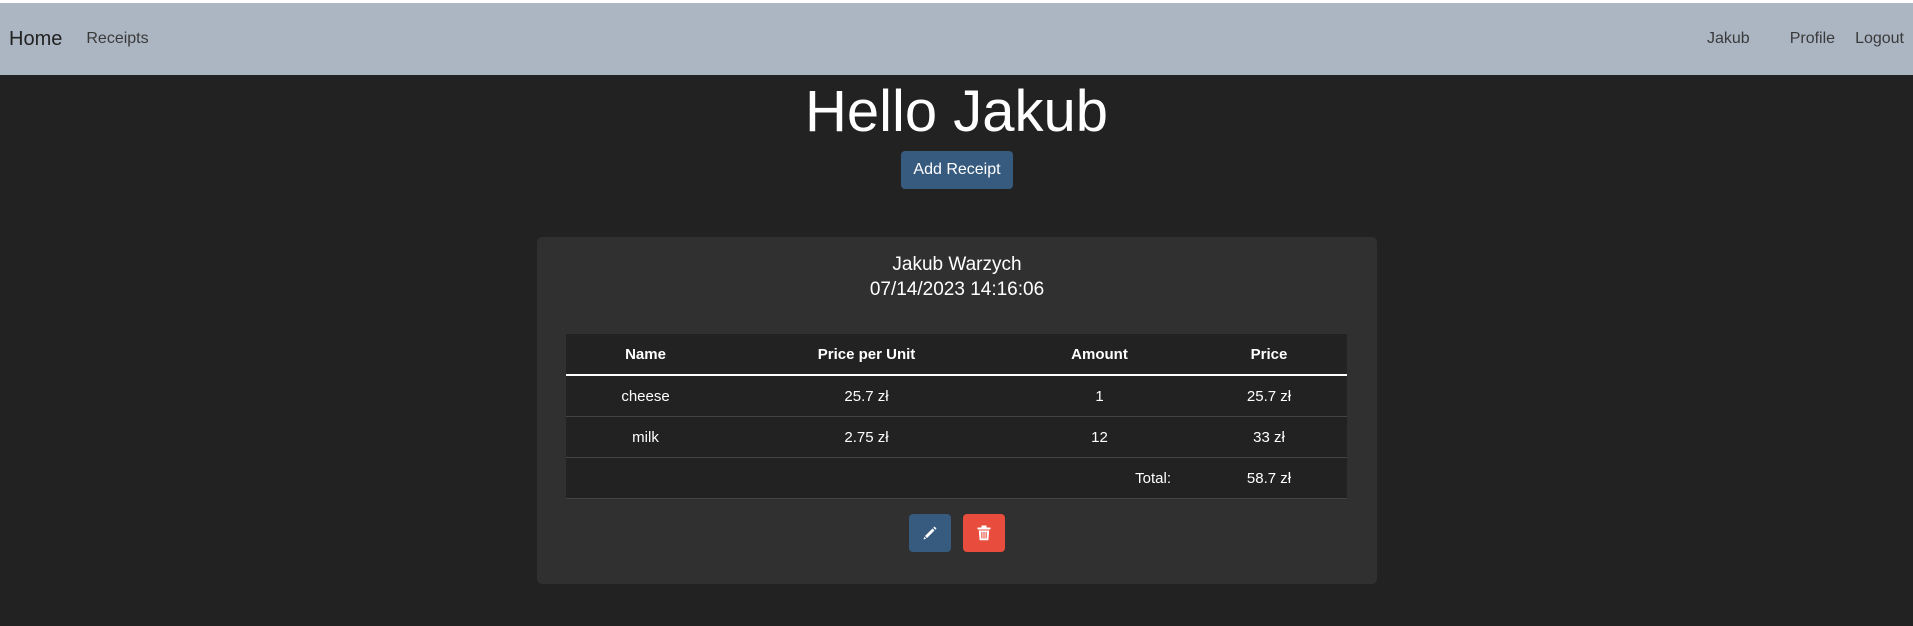 The height and width of the screenshot is (626, 1913). I want to click on item-amount: 12, so click(1099, 437).